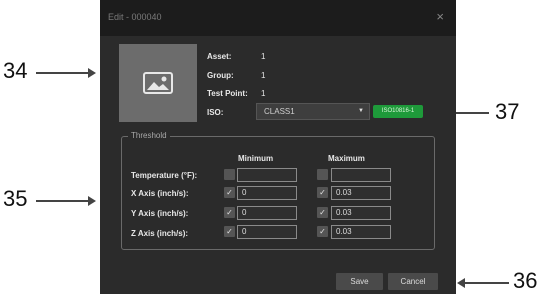 This screenshot has height=294, width=546. Describe the element at coordinates (62, 201) in the screenshot. I see `callout-35-arrow` at that location.